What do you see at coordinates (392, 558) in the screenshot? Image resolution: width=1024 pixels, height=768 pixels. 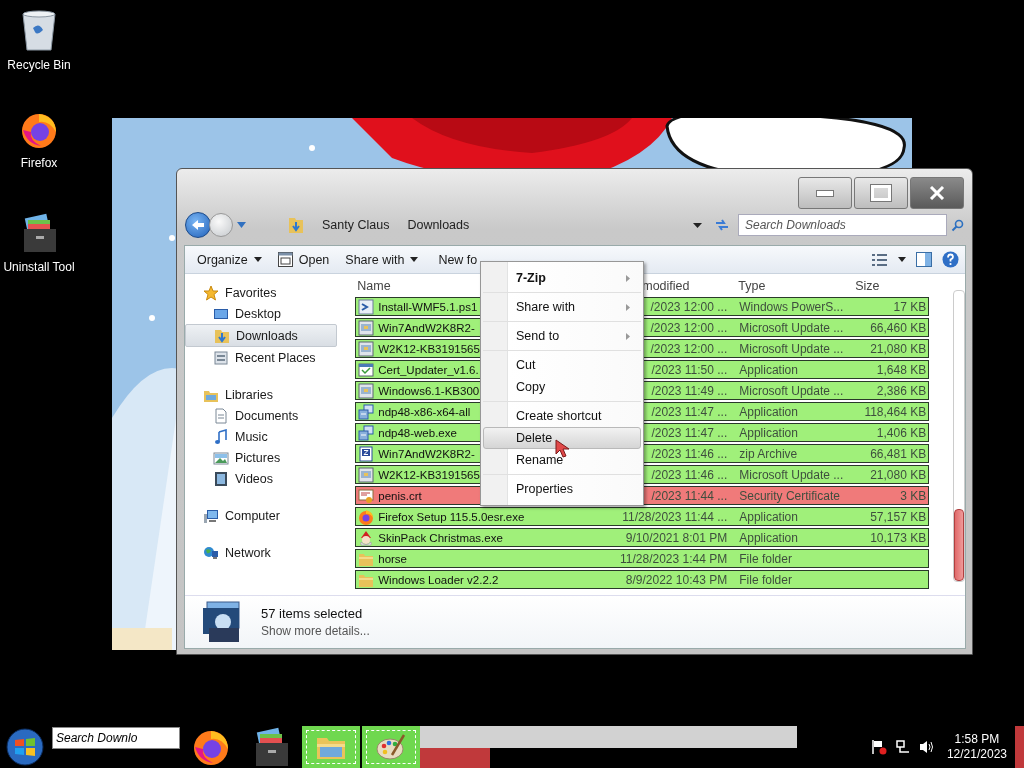 I see `file-name: horse` at bounding box center [392, 558].